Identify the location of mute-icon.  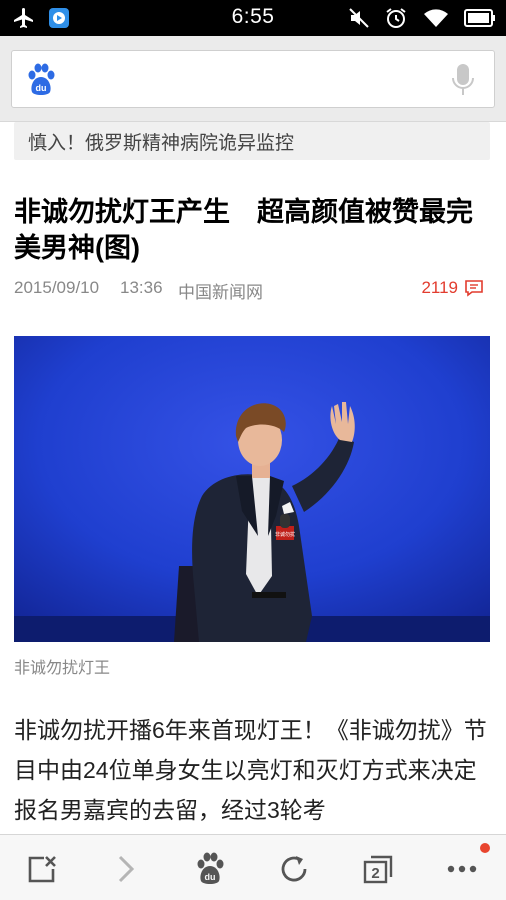
(359, 18).